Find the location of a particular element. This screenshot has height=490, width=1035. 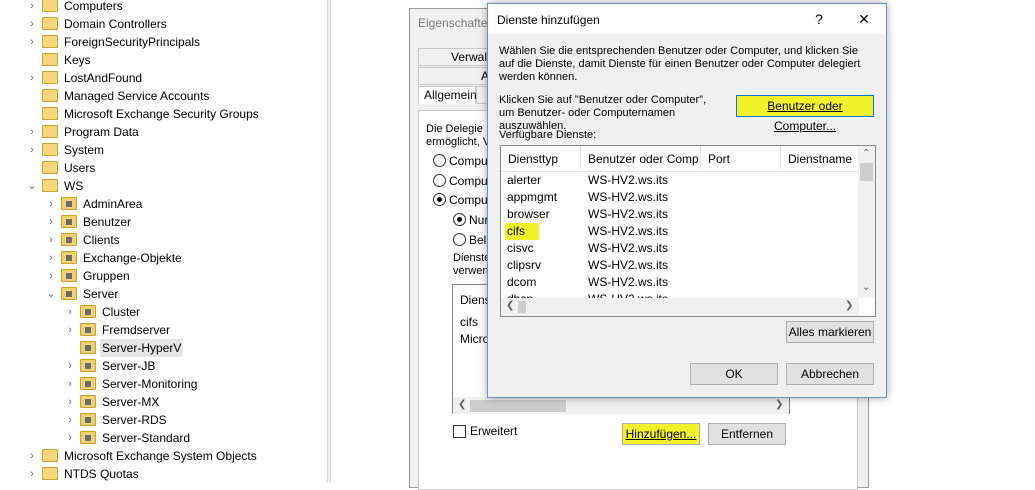

tree-item: › Server-MX is located at coordinates (163, 402).